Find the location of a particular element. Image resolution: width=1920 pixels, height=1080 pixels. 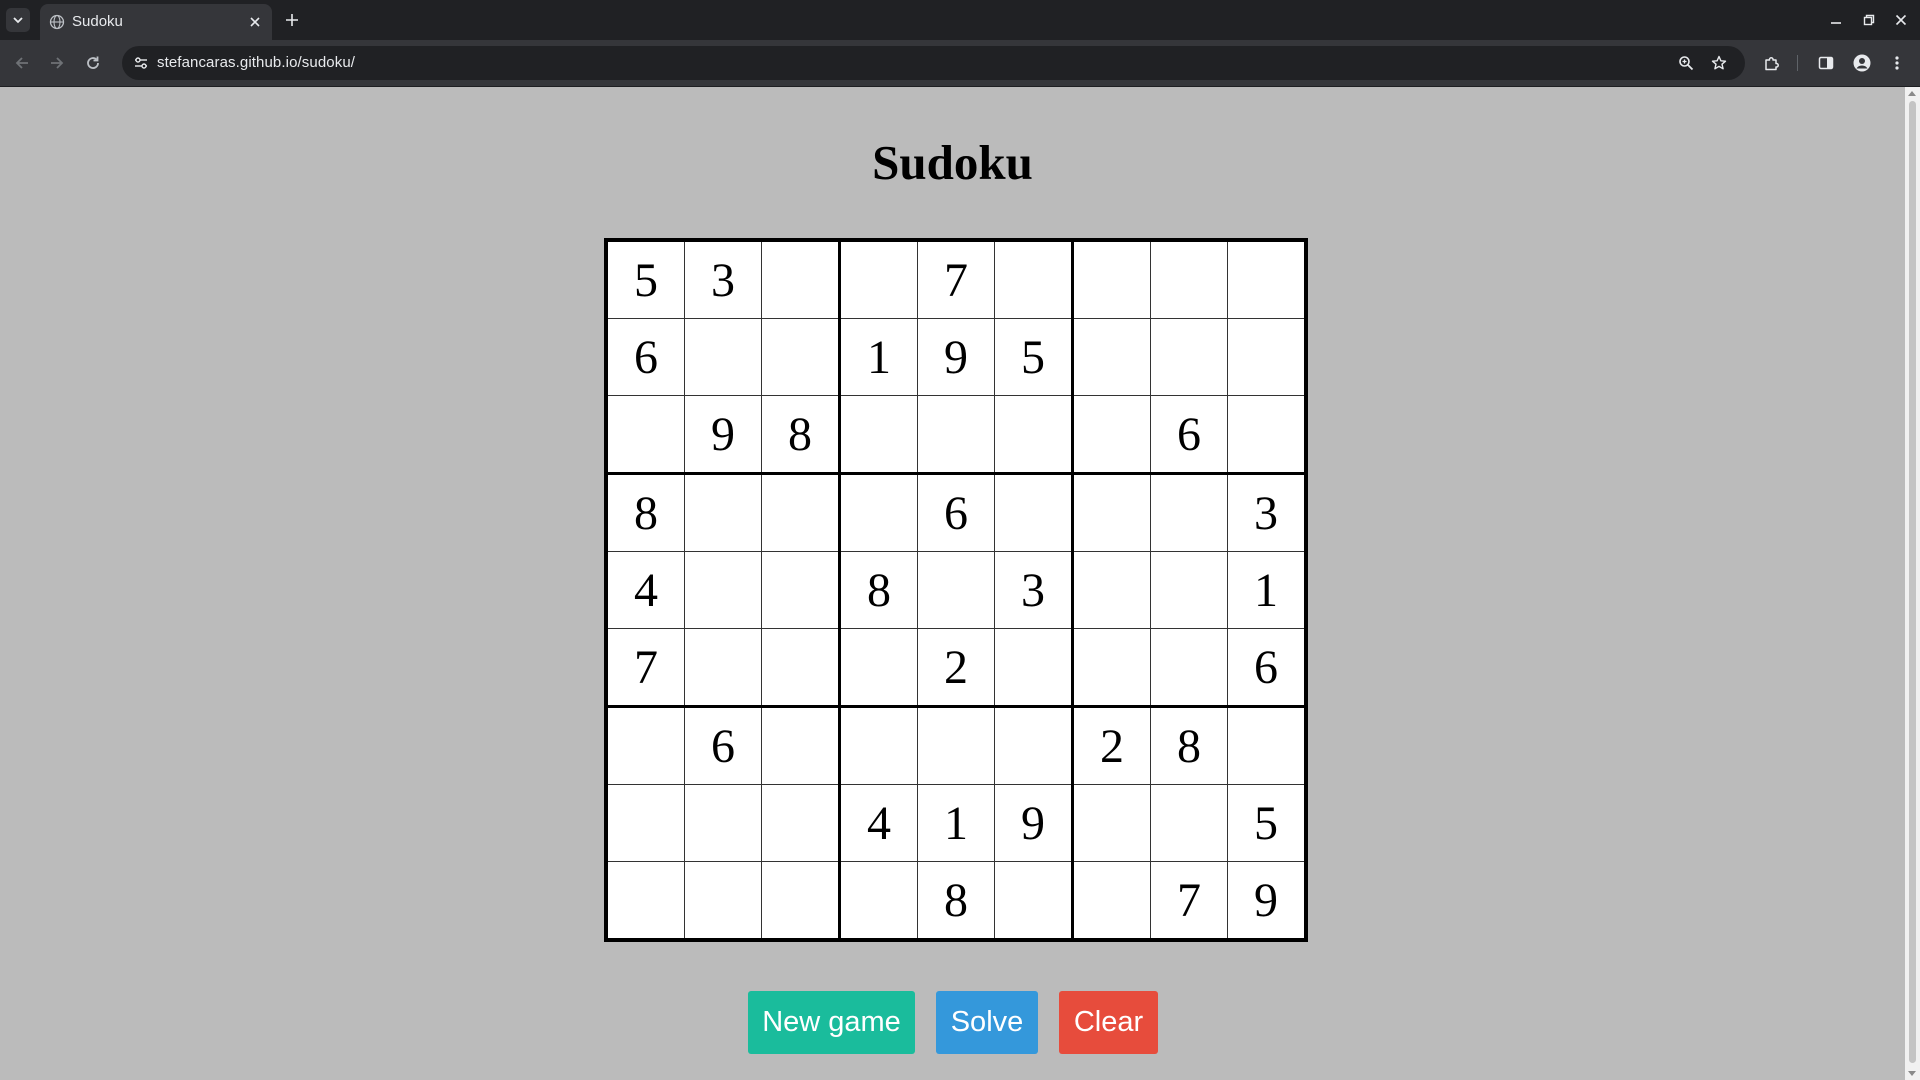

tab-sudoku: Sudoku is located at coordinates (156, 22).